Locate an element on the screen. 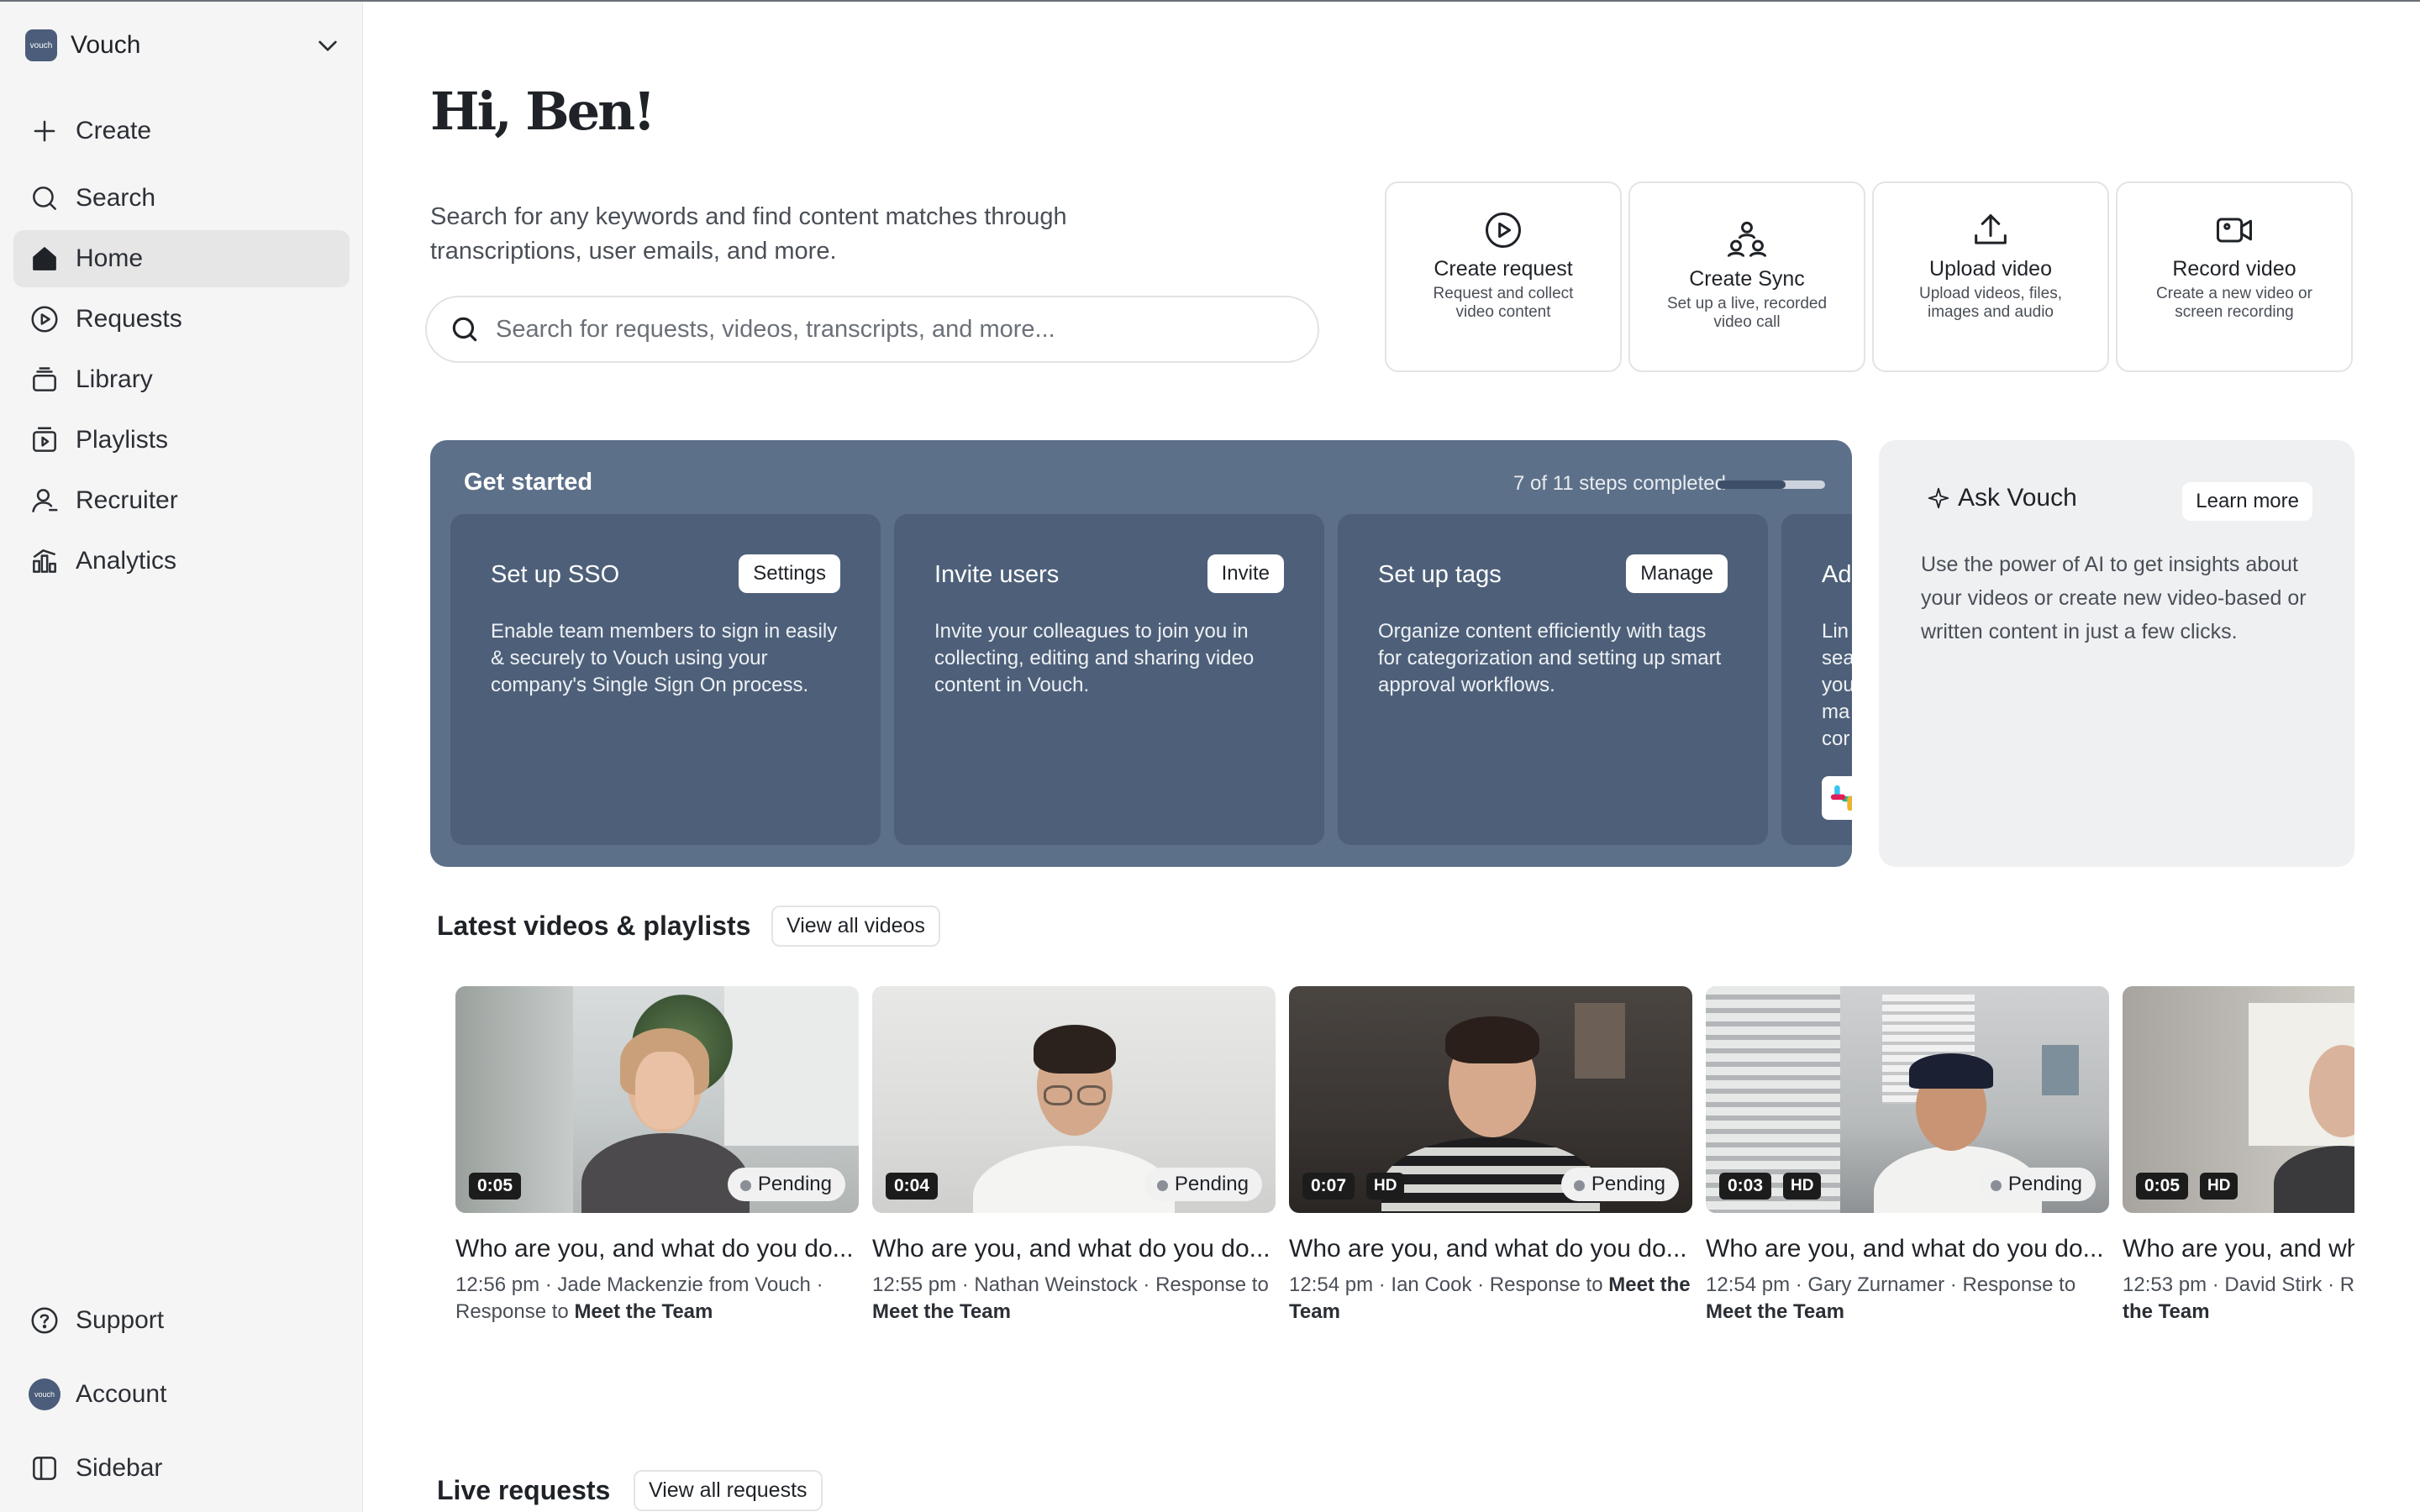 This screenshot has height=1512, width=2420. sidebar-item-sidebar-toggle: Sidebar is located at coordinates (181, 1468).